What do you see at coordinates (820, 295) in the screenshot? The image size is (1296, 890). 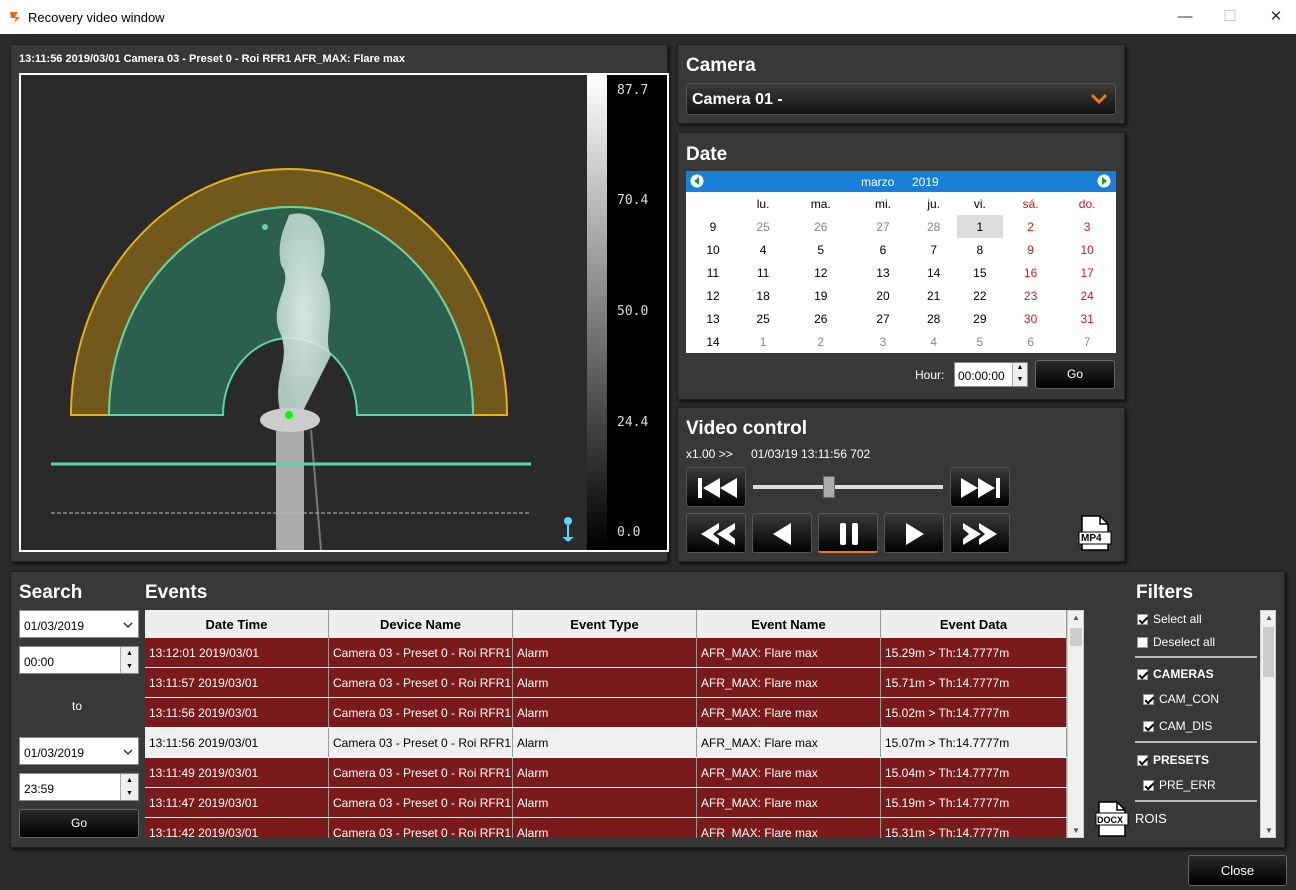 I see `calendar-day: 19` at bounding box center [820, 295].